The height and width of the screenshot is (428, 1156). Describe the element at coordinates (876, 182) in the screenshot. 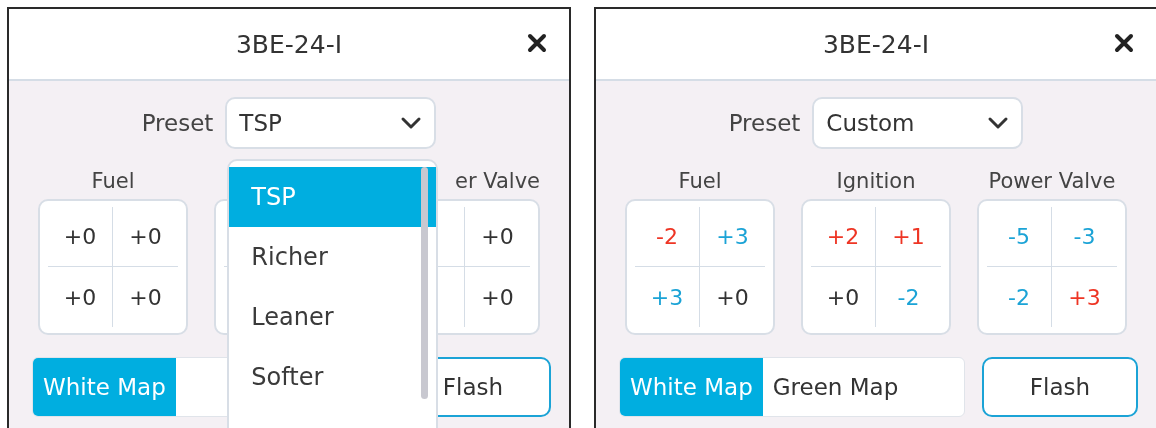

I see `group-label: Ignition` at that location.